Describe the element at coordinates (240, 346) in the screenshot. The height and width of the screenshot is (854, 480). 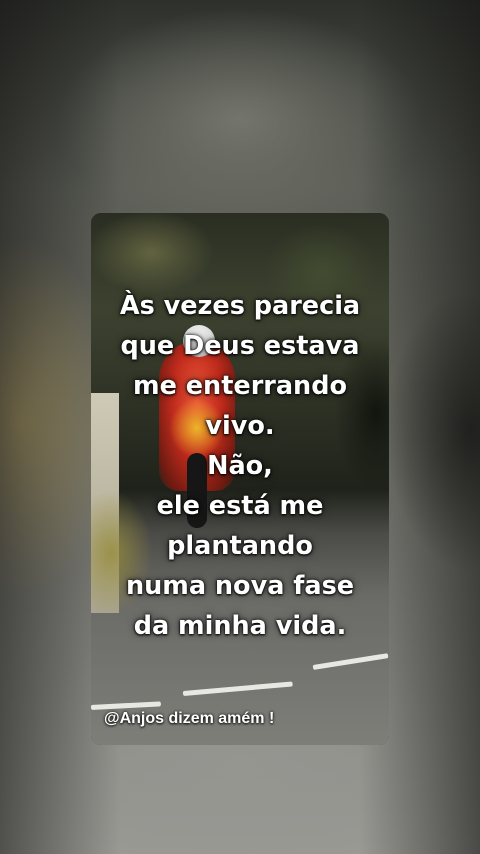
I see `quote-line: que Deus estava` at that location.